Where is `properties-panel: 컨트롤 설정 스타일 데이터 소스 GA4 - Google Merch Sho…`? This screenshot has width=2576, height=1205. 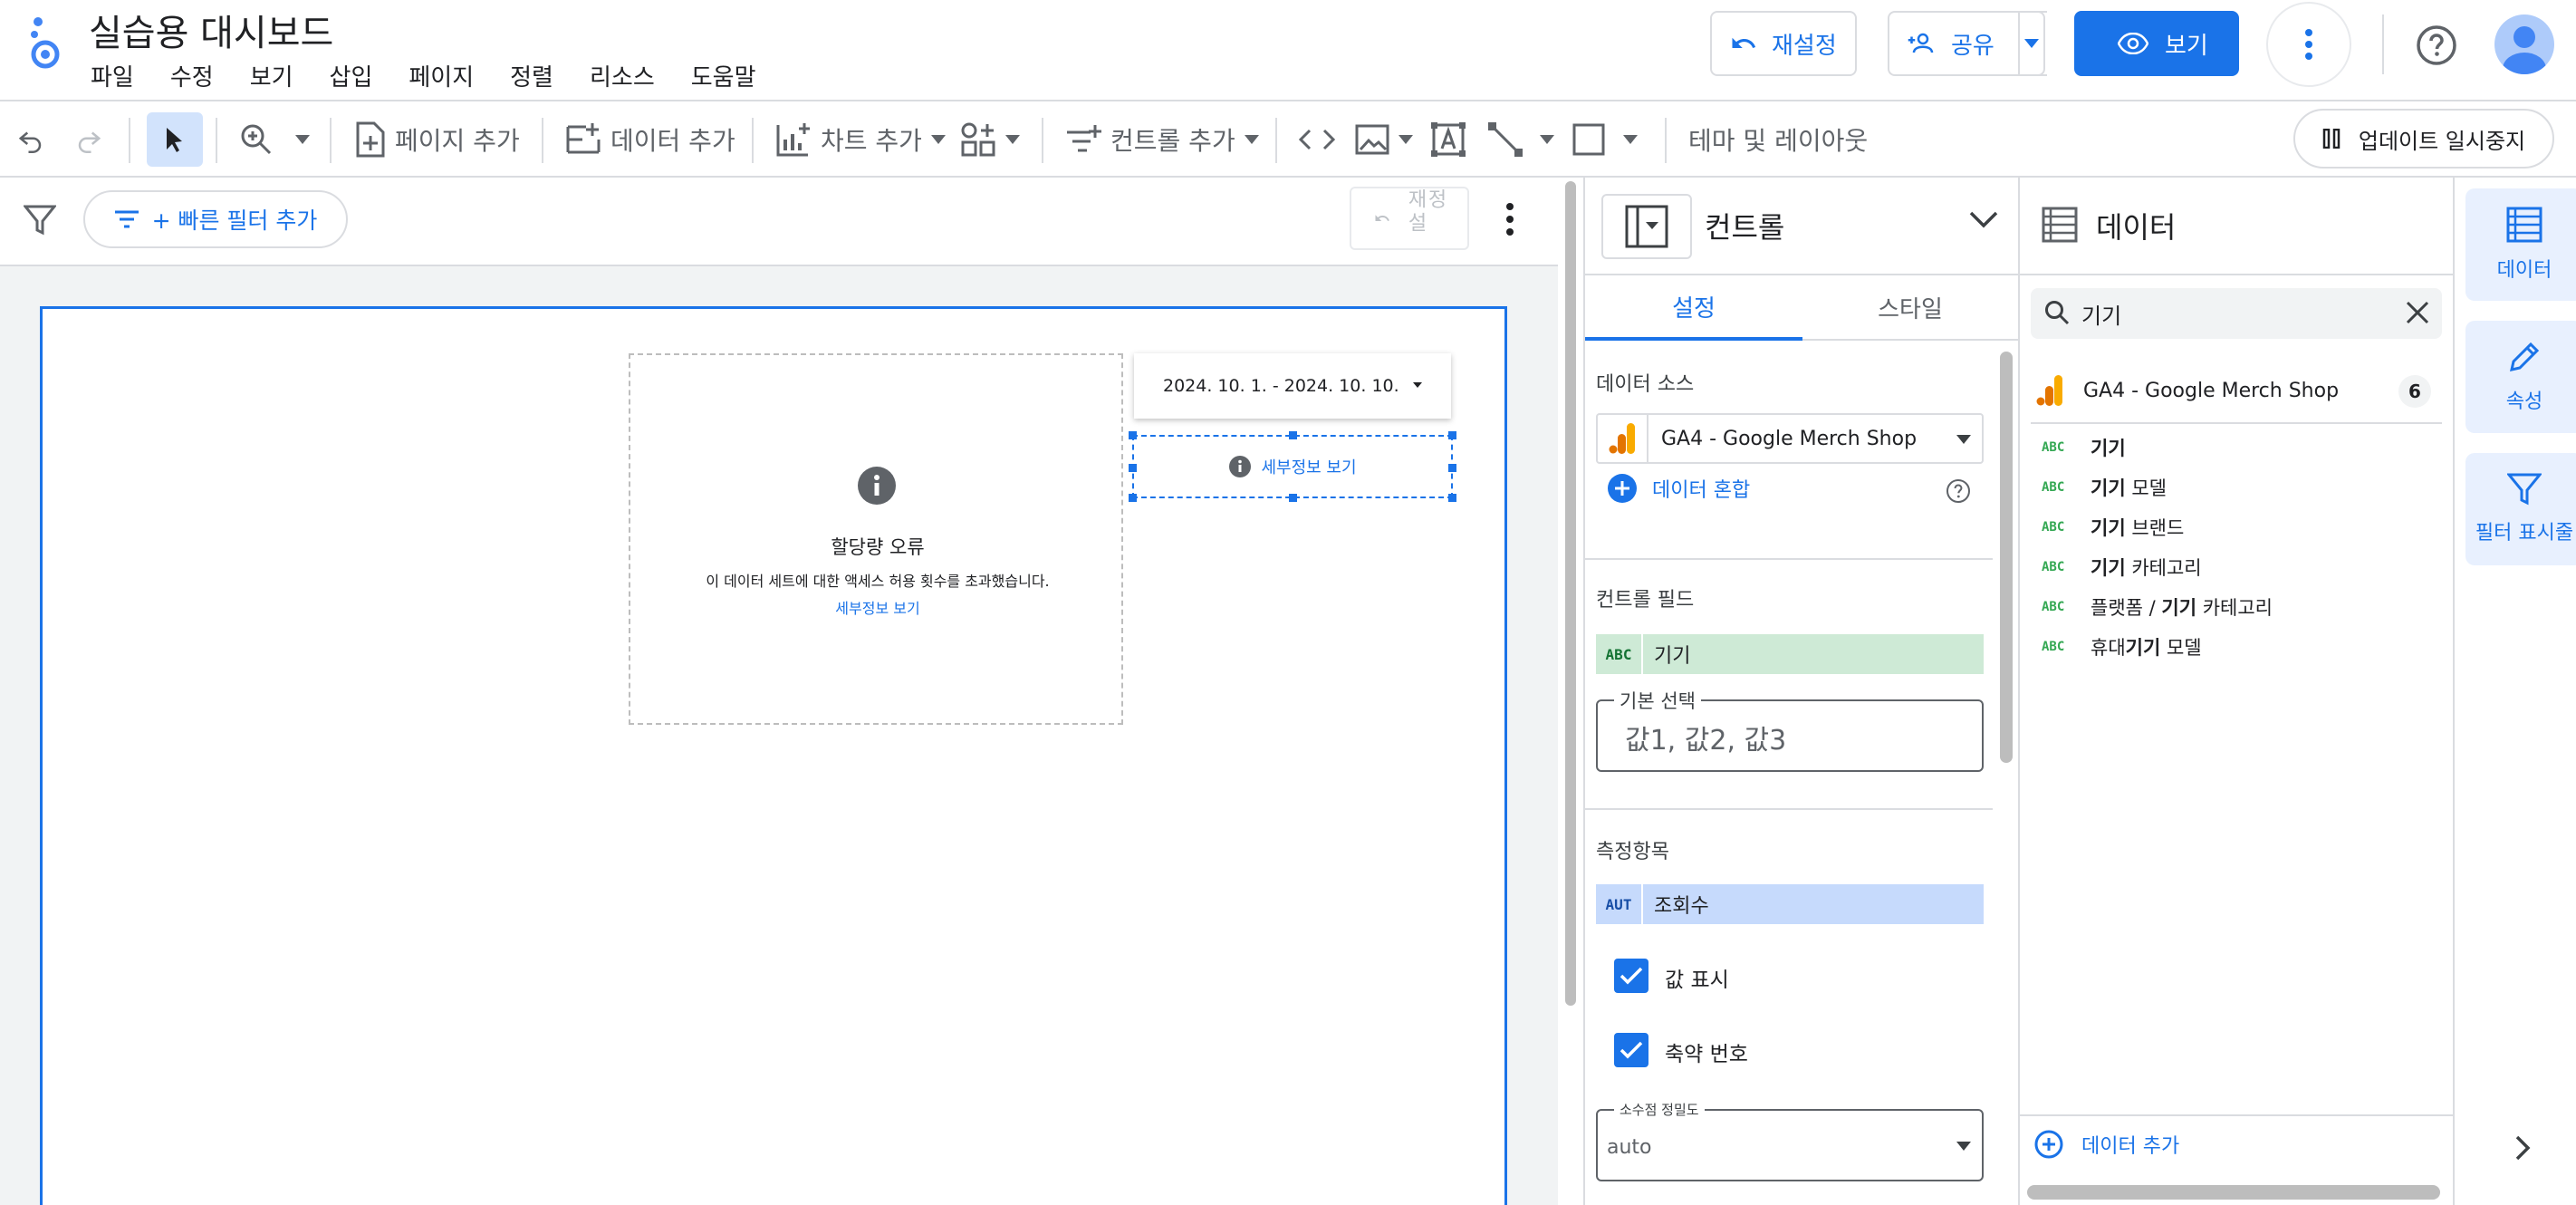 properties-panel: 컨트롤 설정 스타일 데이터 소스 GA4 - Google Merch Sho… is located at coordinates (1800, 692).